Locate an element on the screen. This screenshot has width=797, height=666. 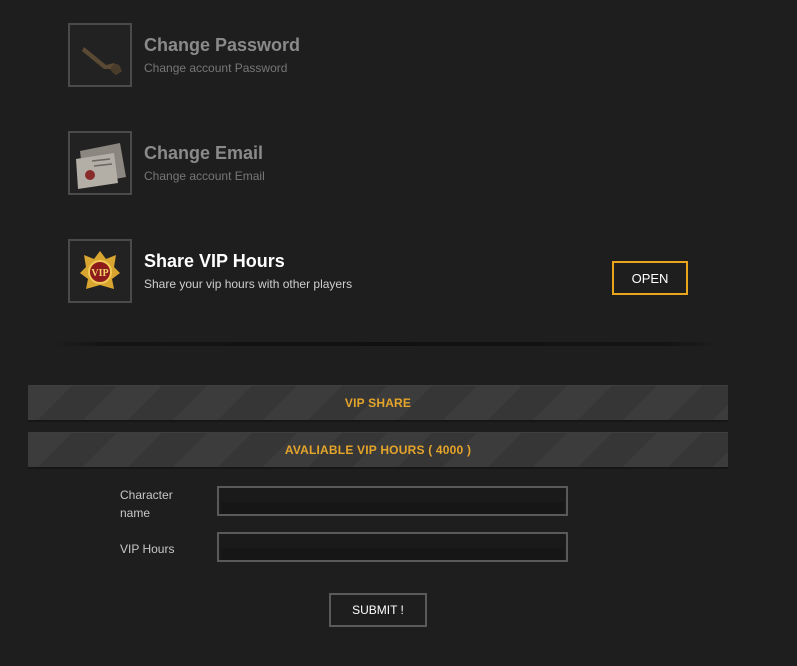
option-title: Change Email is located at coordinates (204, 153).